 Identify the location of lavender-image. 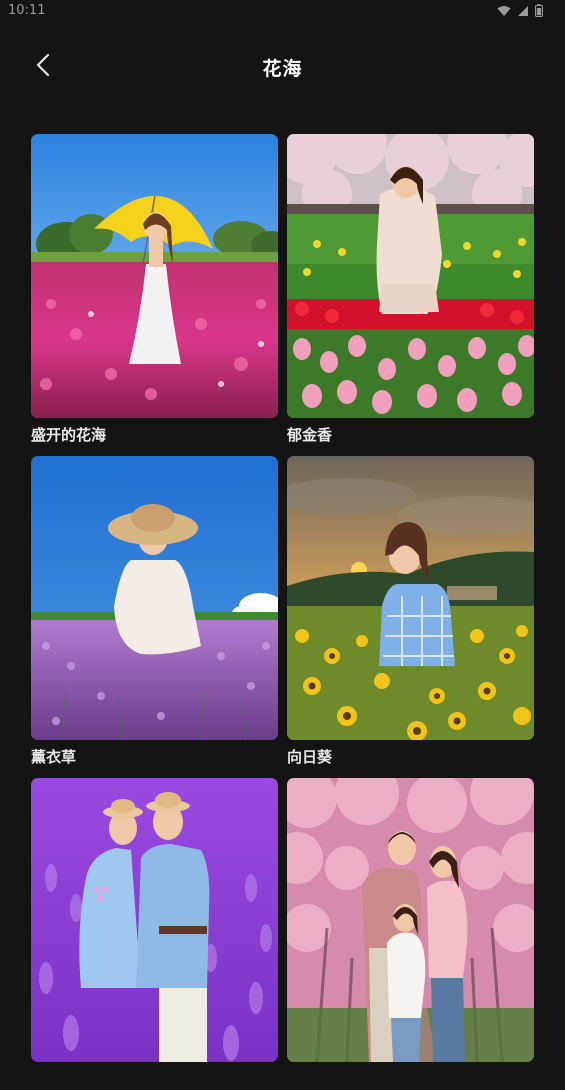
(154, 598).